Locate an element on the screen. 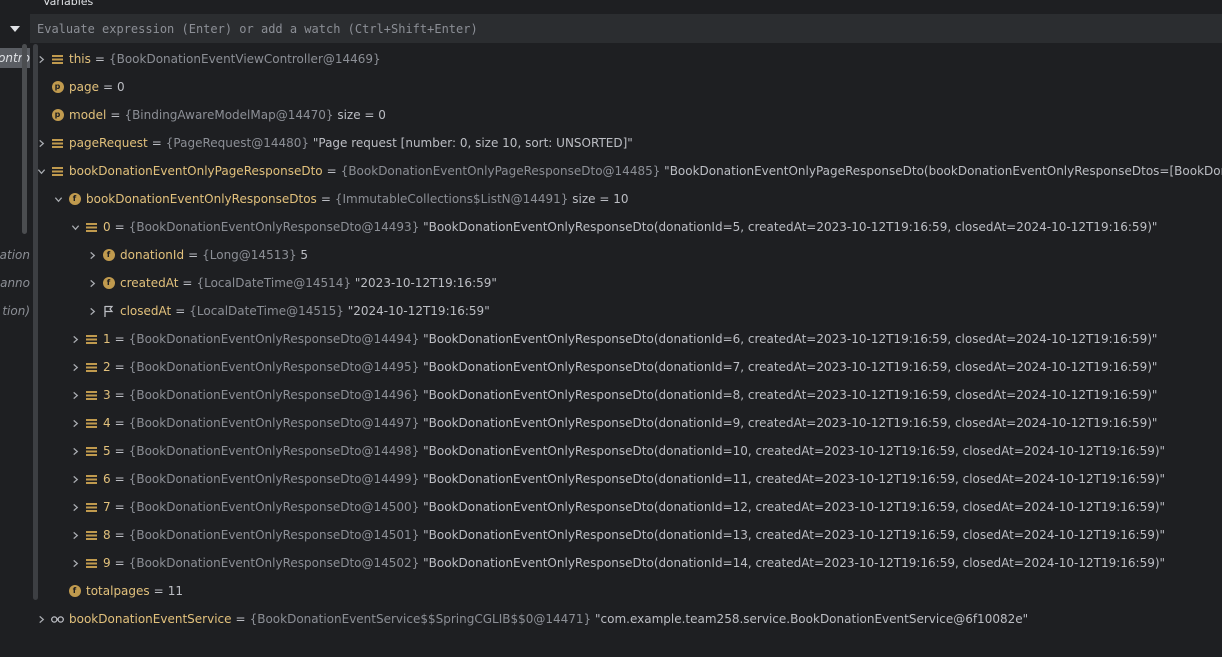 The width and height of the screenshot is (1222, 657). frame-item-2: l.anno is located at coordinates (15, 283).